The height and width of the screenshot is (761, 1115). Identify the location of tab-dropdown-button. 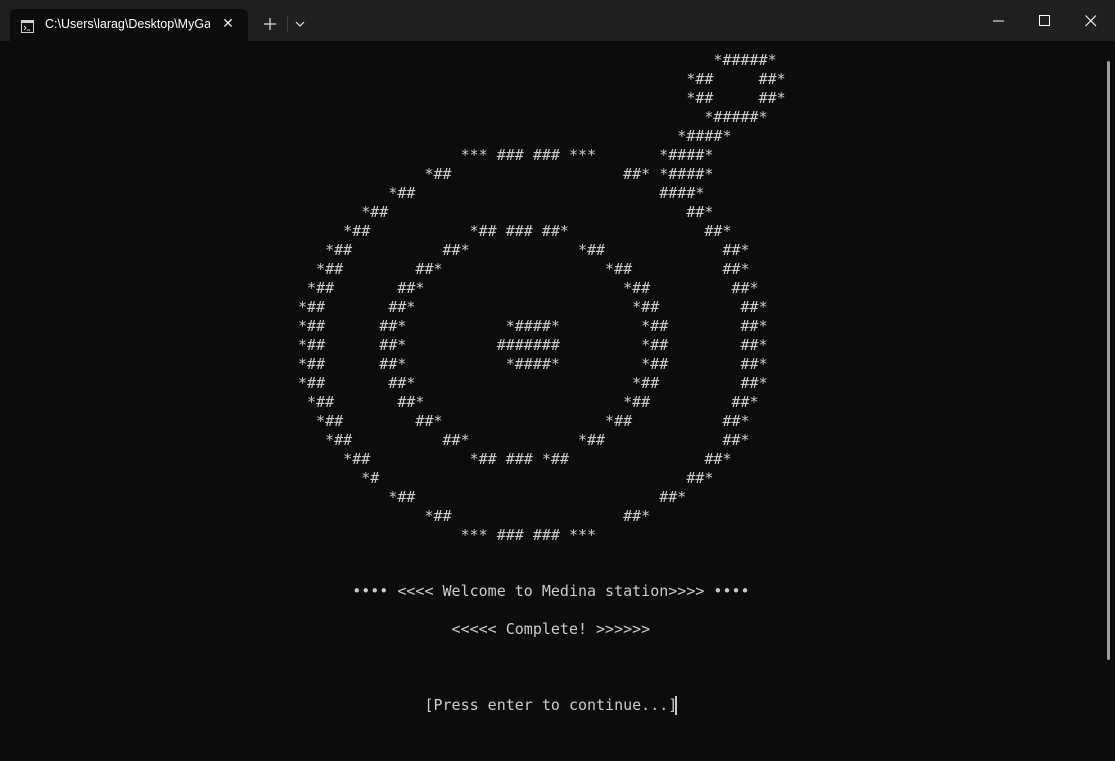
(300, 24).